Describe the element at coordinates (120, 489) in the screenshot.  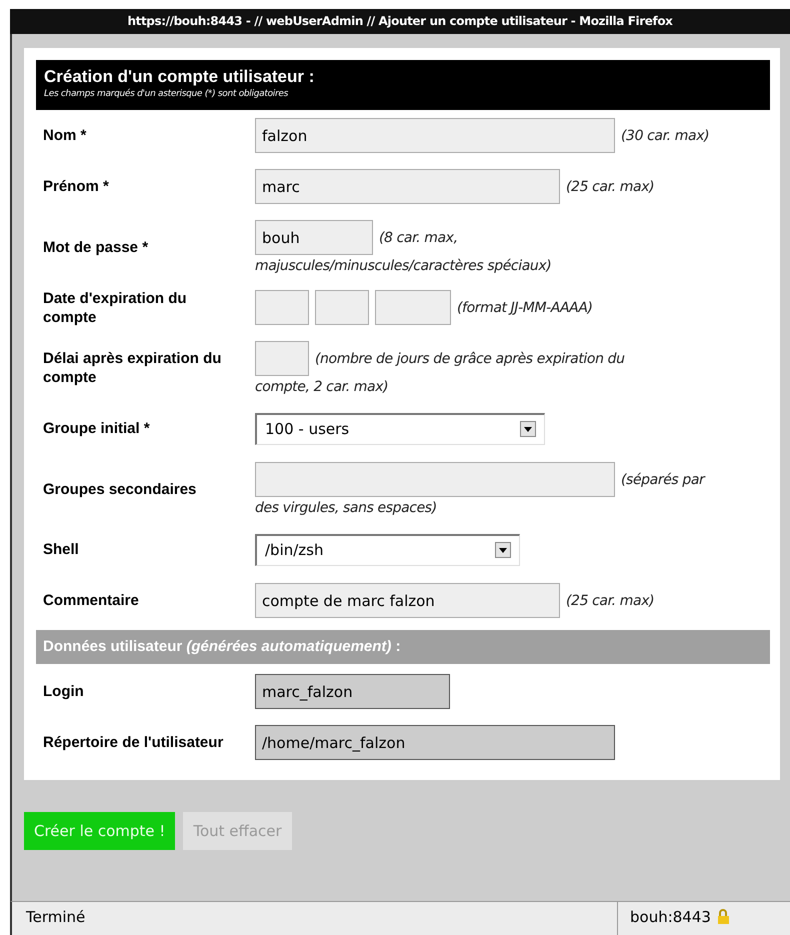
I see `field-label: Groupes secondaires` at that location.